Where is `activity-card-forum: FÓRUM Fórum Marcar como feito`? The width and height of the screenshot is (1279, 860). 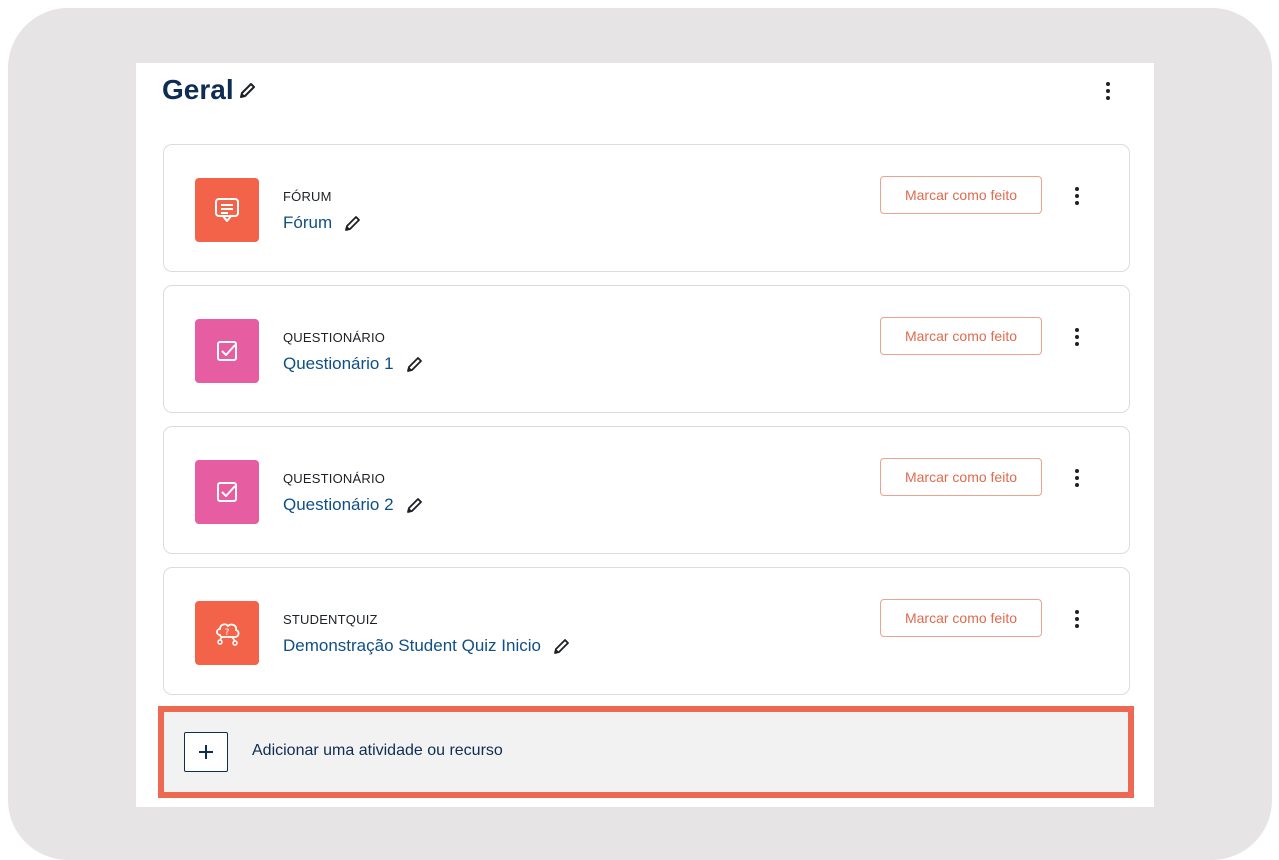 activity-card-forum: FÓRUM Fórum Marcar como feito is located at coordinates (646, 208).